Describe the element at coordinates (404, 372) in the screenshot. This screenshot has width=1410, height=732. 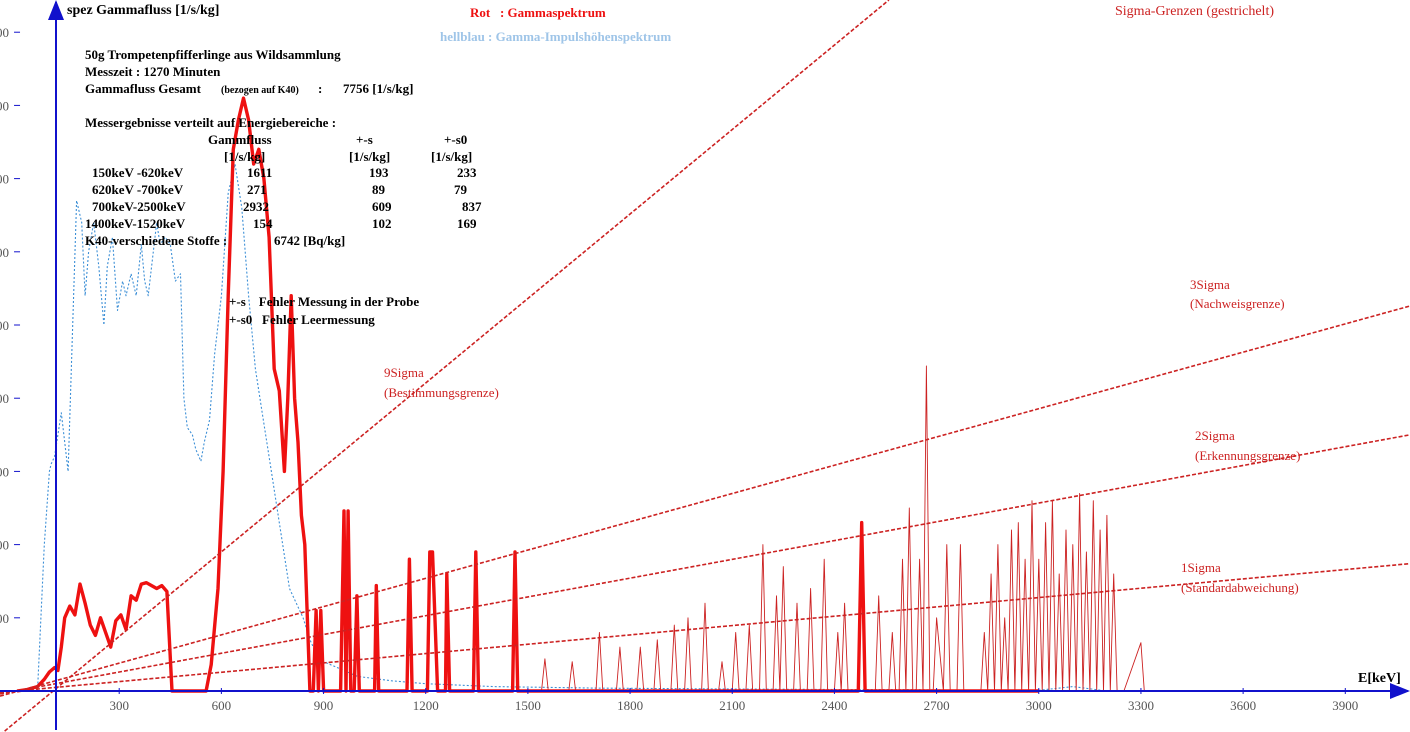
I see `sigma-9-label: 9Sigma` at that location.